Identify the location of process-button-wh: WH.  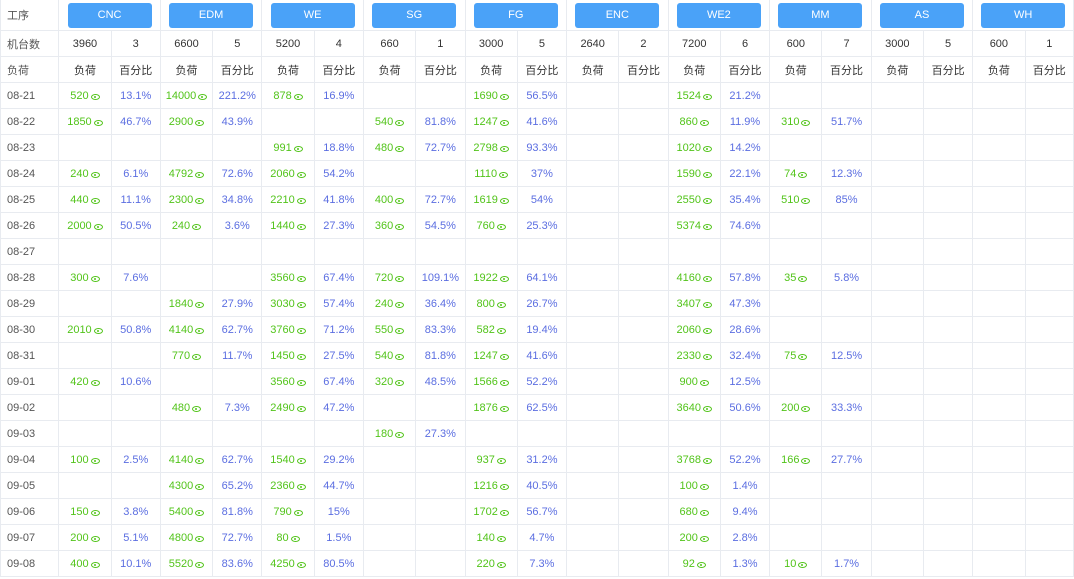
(1023, 15).